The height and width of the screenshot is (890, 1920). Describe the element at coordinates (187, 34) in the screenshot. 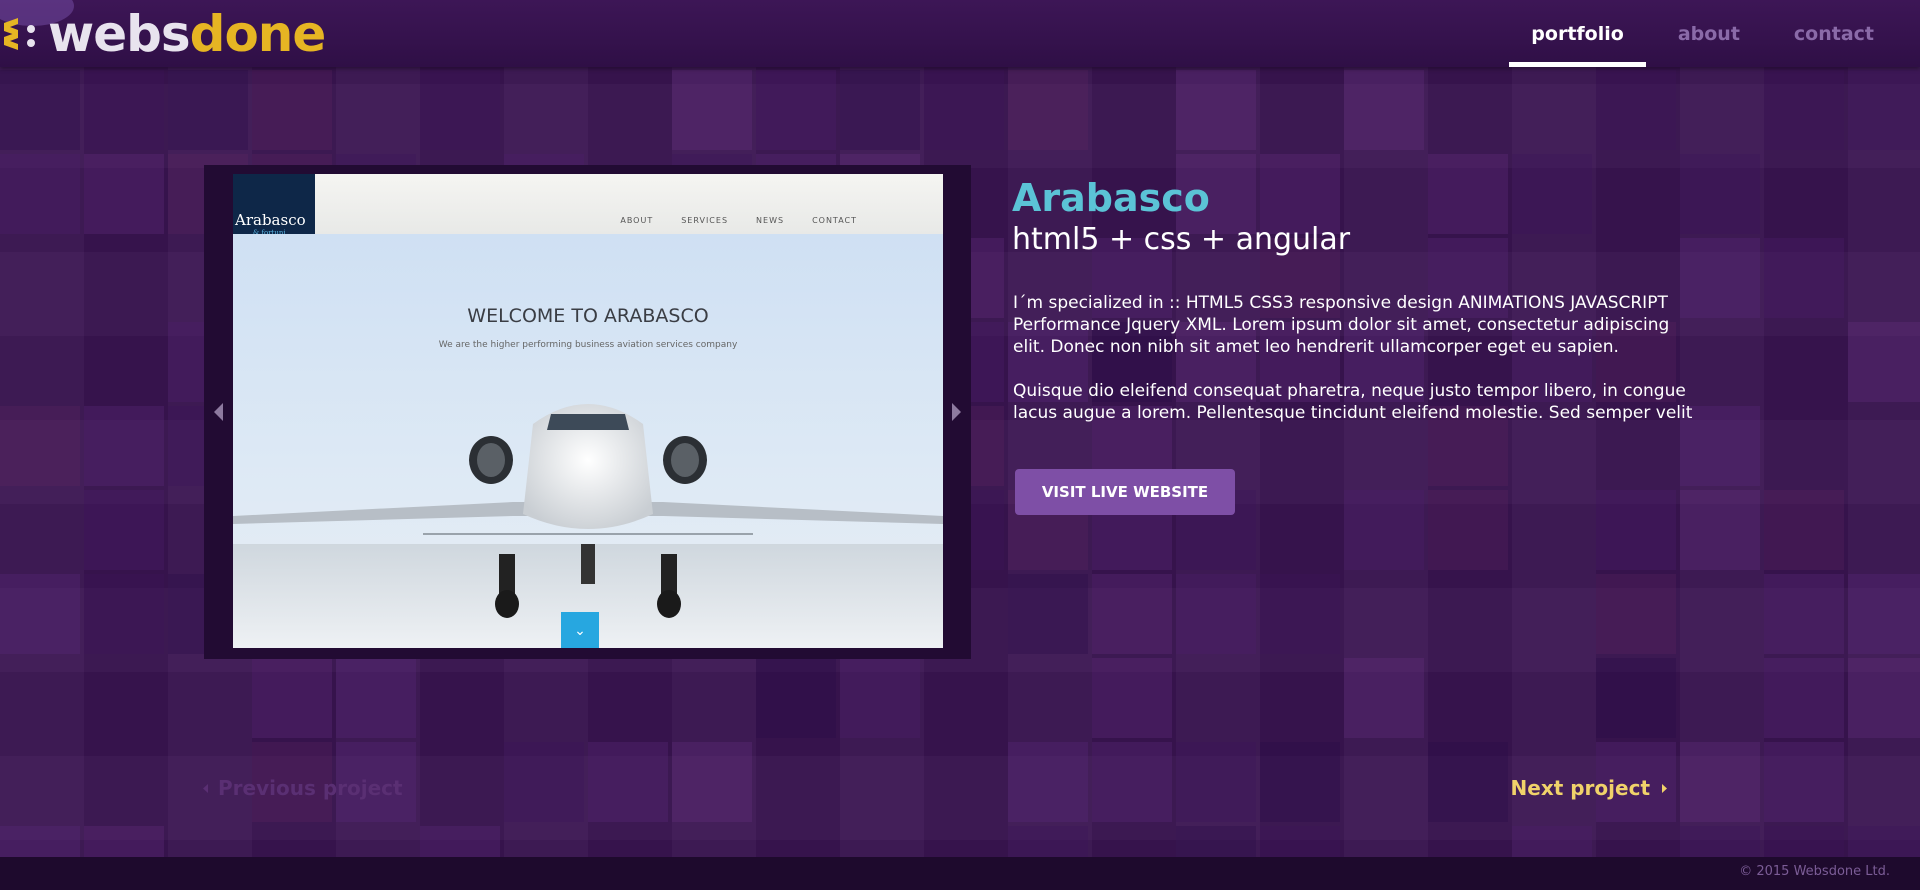

I see `logo-text: websdone` at that location.